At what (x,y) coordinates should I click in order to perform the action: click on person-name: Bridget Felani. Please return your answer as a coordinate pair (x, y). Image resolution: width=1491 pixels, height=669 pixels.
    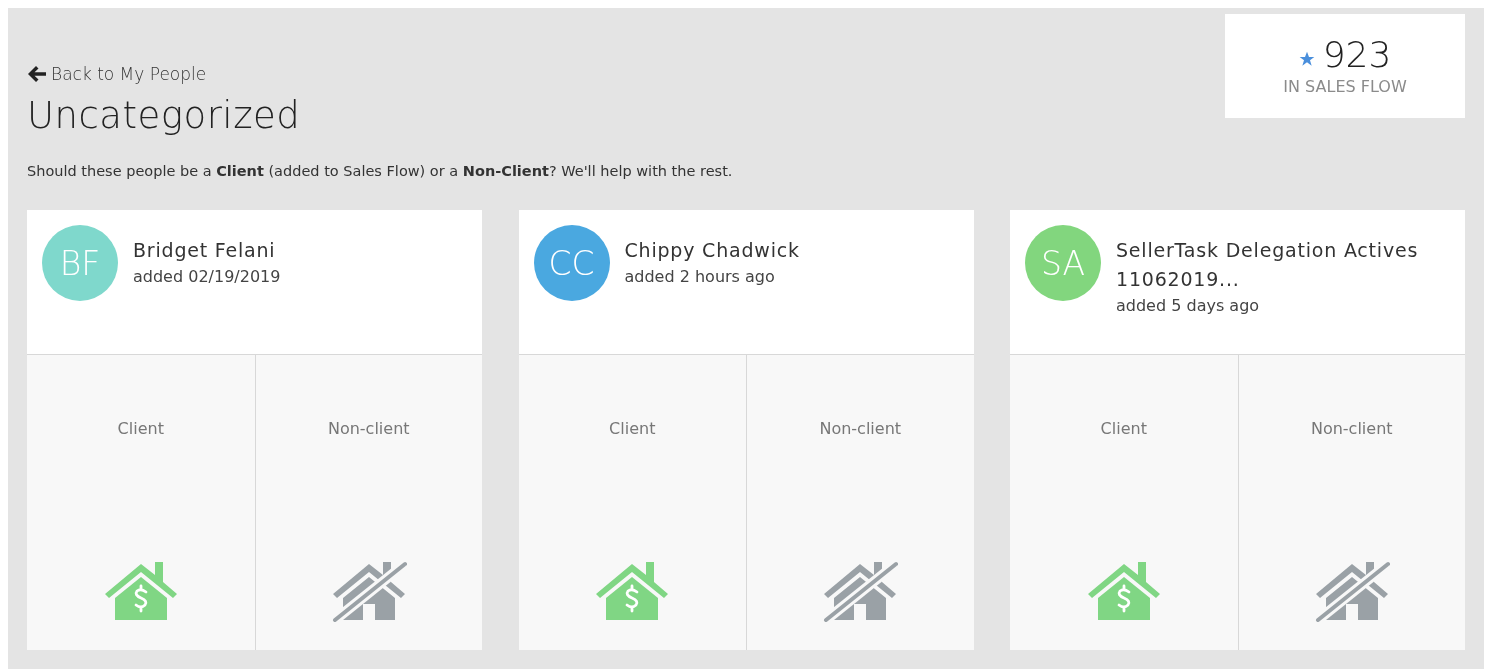
    Looking at the image, I should click on (205, 250).